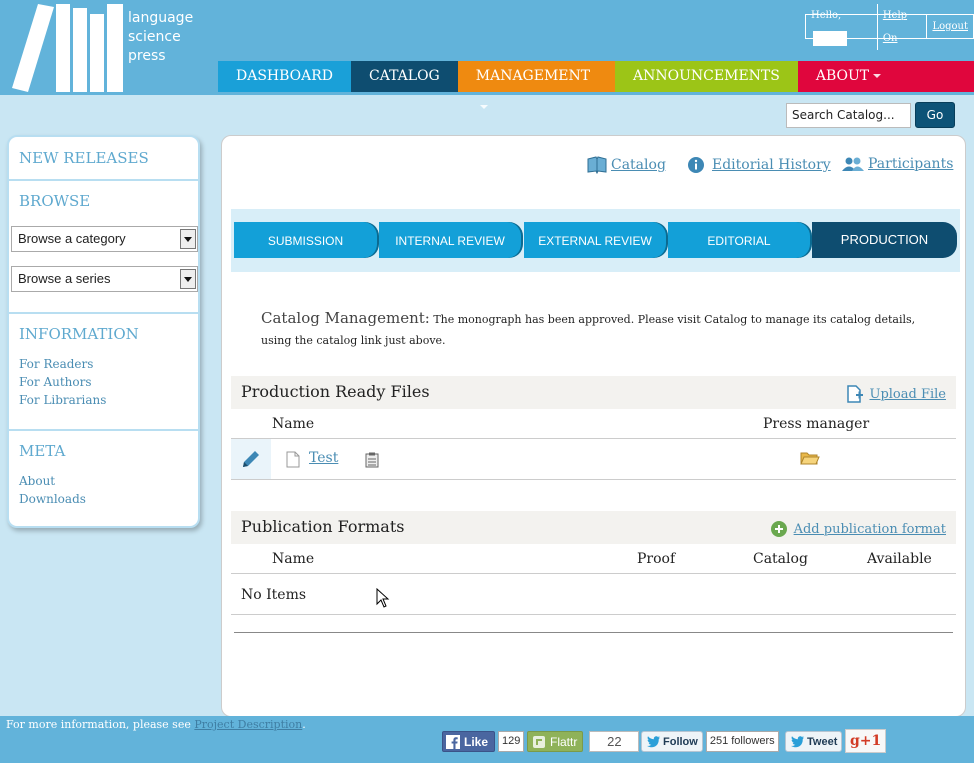 Image resolution: width=974 pixels, height=763 pixels. What do you see at coordinates (67, 48) in the screenshot?
I see `logo-books-icon` at bounding box center [67, 48].